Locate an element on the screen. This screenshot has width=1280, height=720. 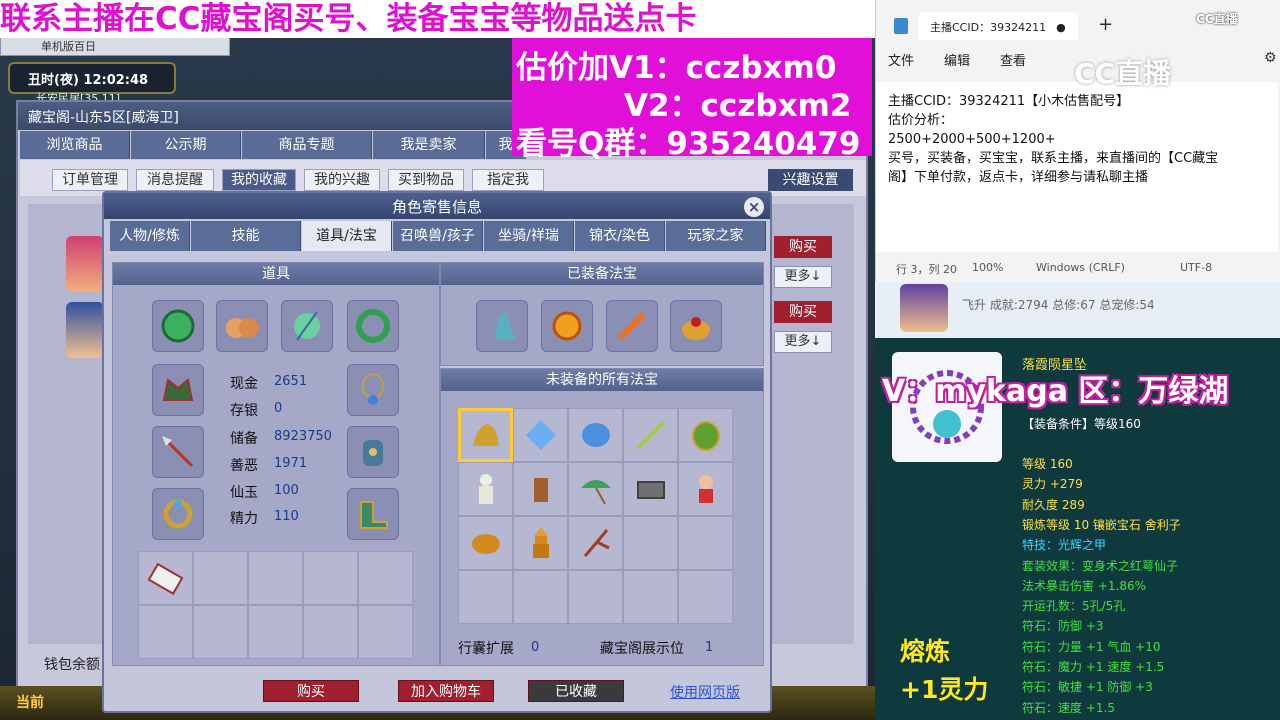
jade-ball-icon is located at coordinates (307, 326).